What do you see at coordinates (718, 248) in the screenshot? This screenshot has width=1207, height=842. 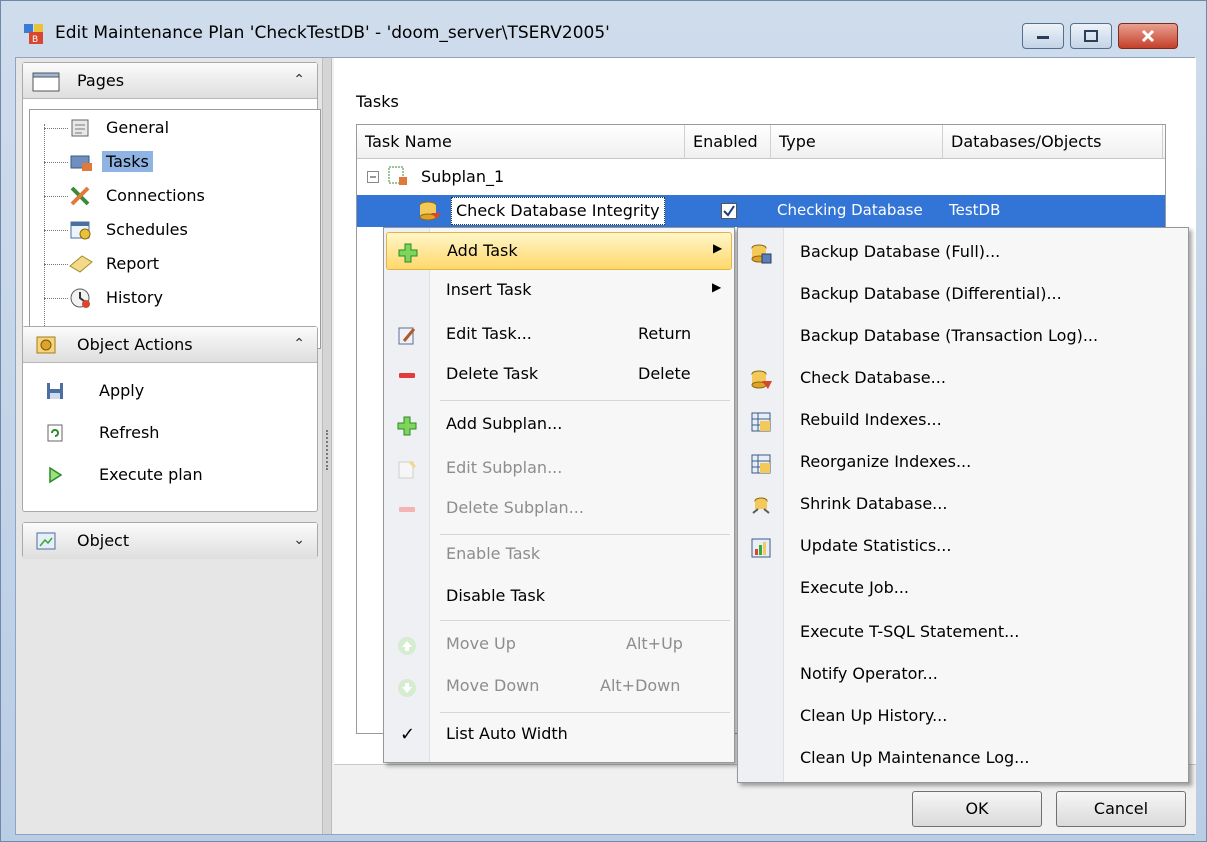 I see `submenu-arrow-icon: ▶` at bounding box center [718, 248].